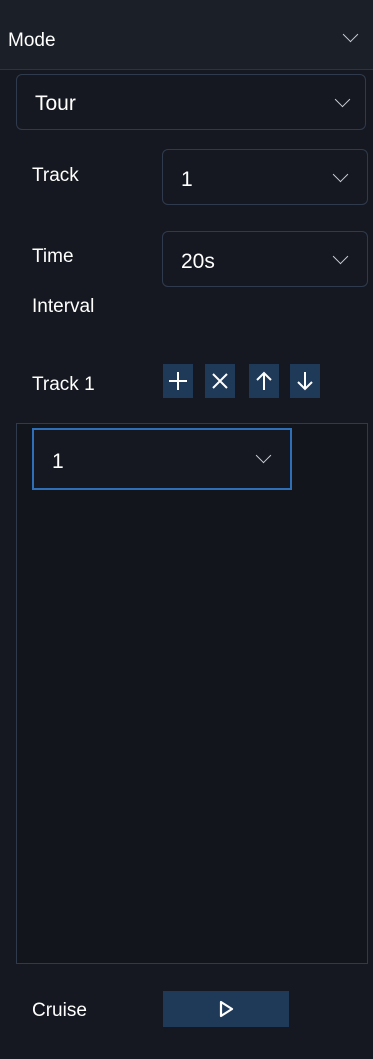 The width and height of the screenshot is (373, 1059). I want to click on track-select-value: 1, so click(187, 179).